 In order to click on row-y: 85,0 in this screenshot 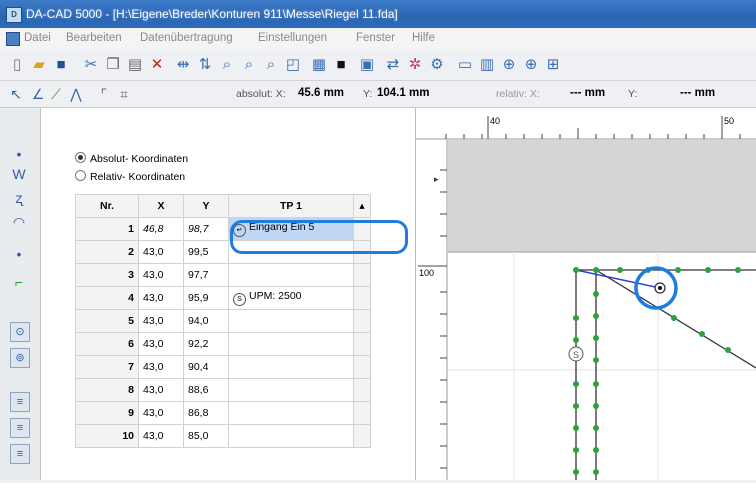, I will do `click(206, 436)`.